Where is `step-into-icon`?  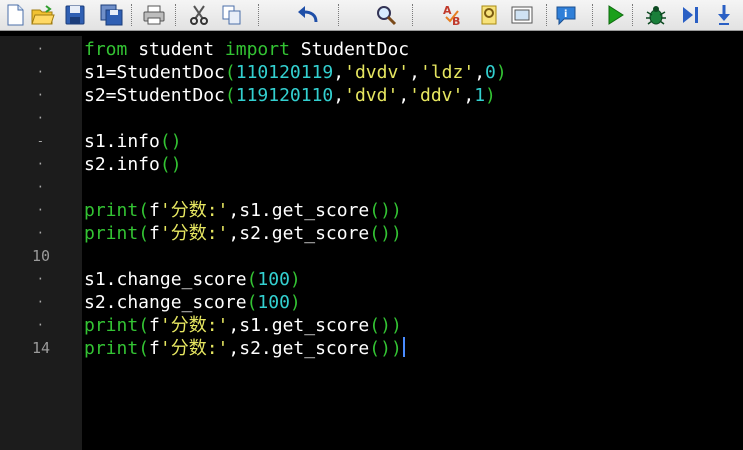
step-into-icon is located at coordinates (724, 15).